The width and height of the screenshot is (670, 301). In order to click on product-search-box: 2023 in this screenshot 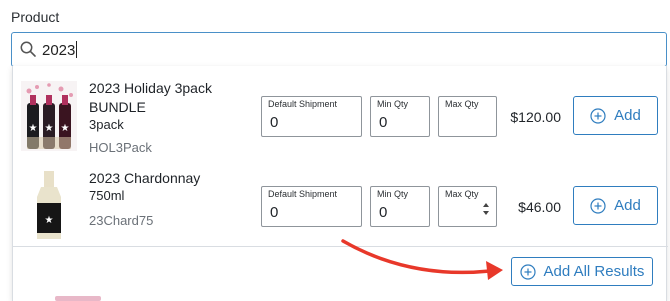, I will do `click(339, 49)`.